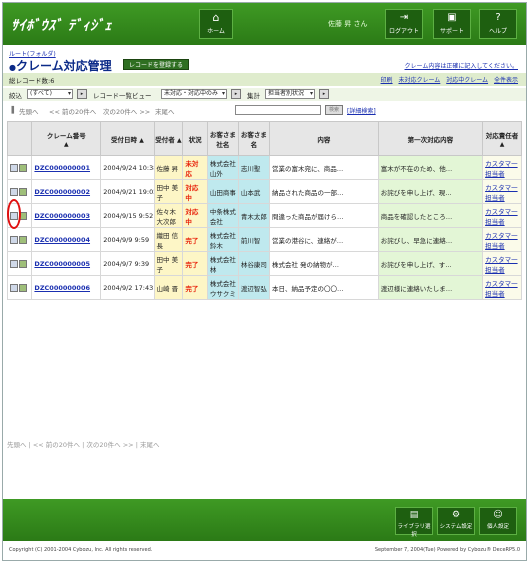  I want to click on col-status: 状況, so click(195, 138).